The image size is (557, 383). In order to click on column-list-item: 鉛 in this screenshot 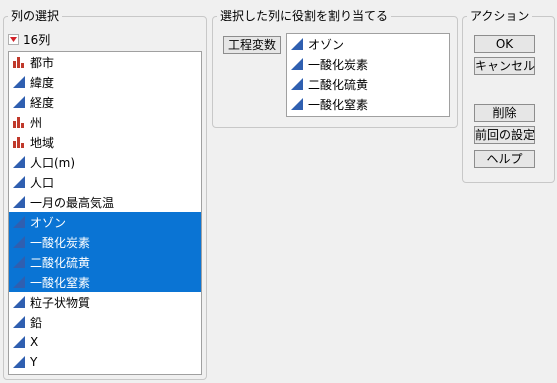, I will do `click(105, 322)`.